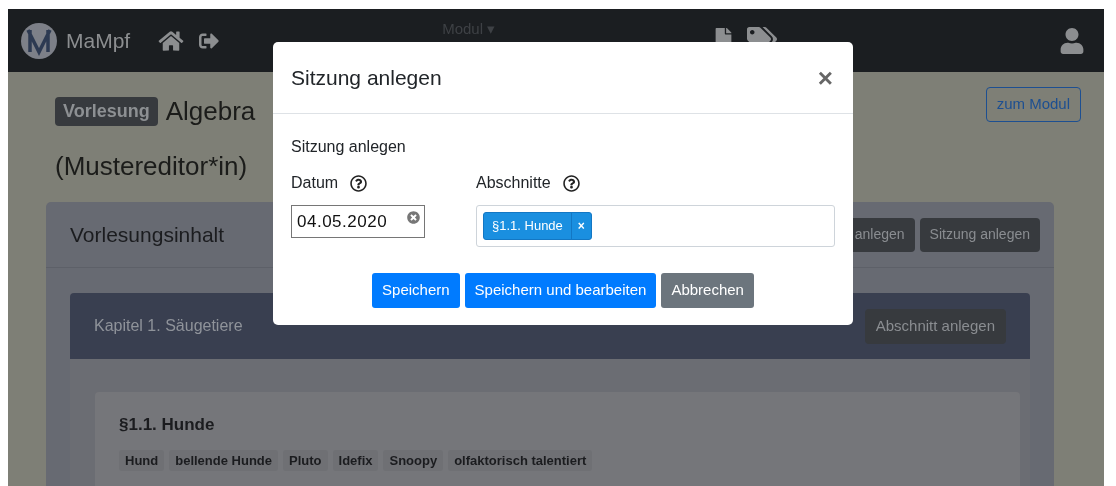 This screenshot has width=1116, height=486. Describe the element at coordinates (560, 290) in the screenshot. I see `dialog-button: Speichern und bearbeiten` at that location.